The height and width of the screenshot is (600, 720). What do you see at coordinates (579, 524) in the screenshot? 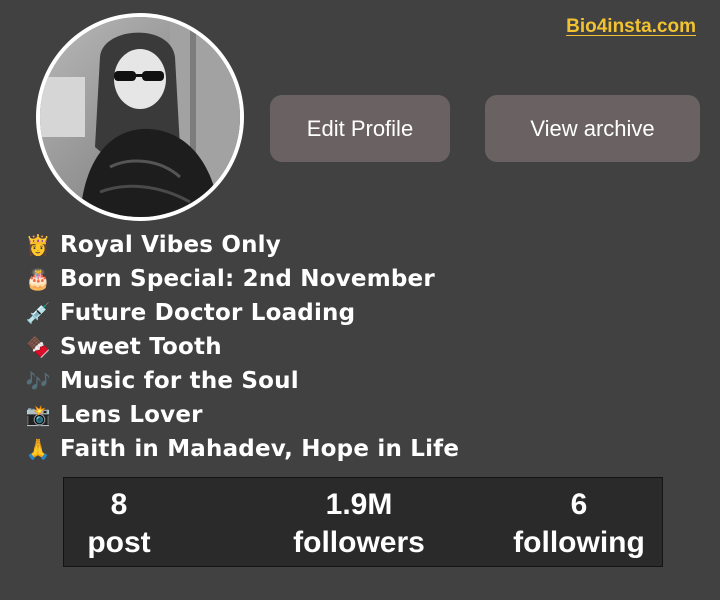
I see `following-stat: 6 following` at bounding box center [579, 524].